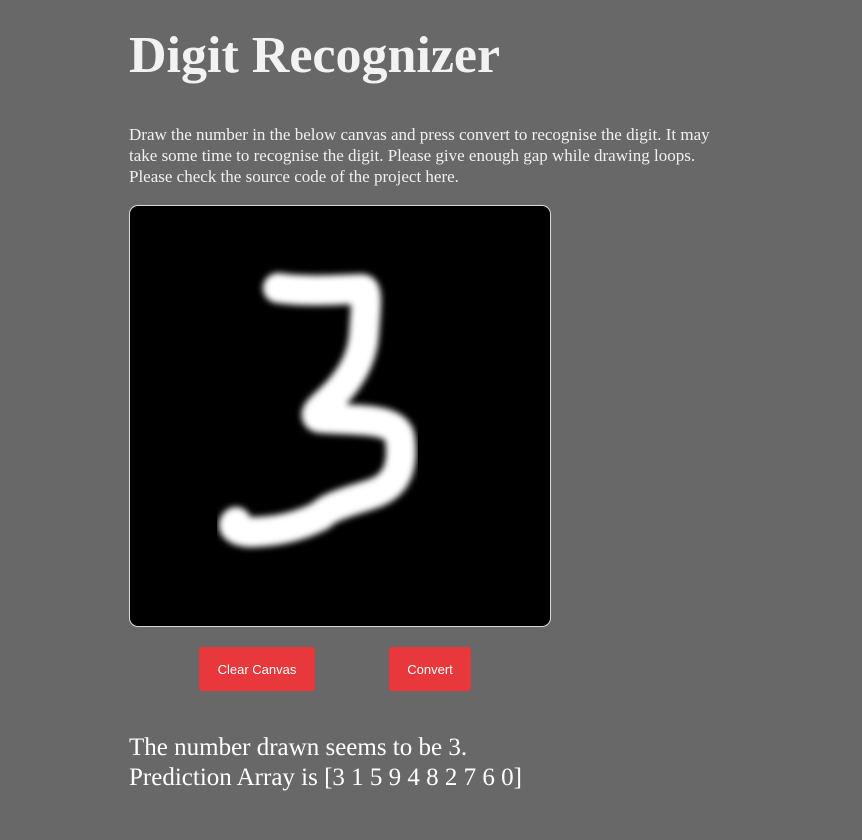  Describe the element at coordinates (317, 410) in the screenshot. I see `handwritten-digit-drawing` at that location.